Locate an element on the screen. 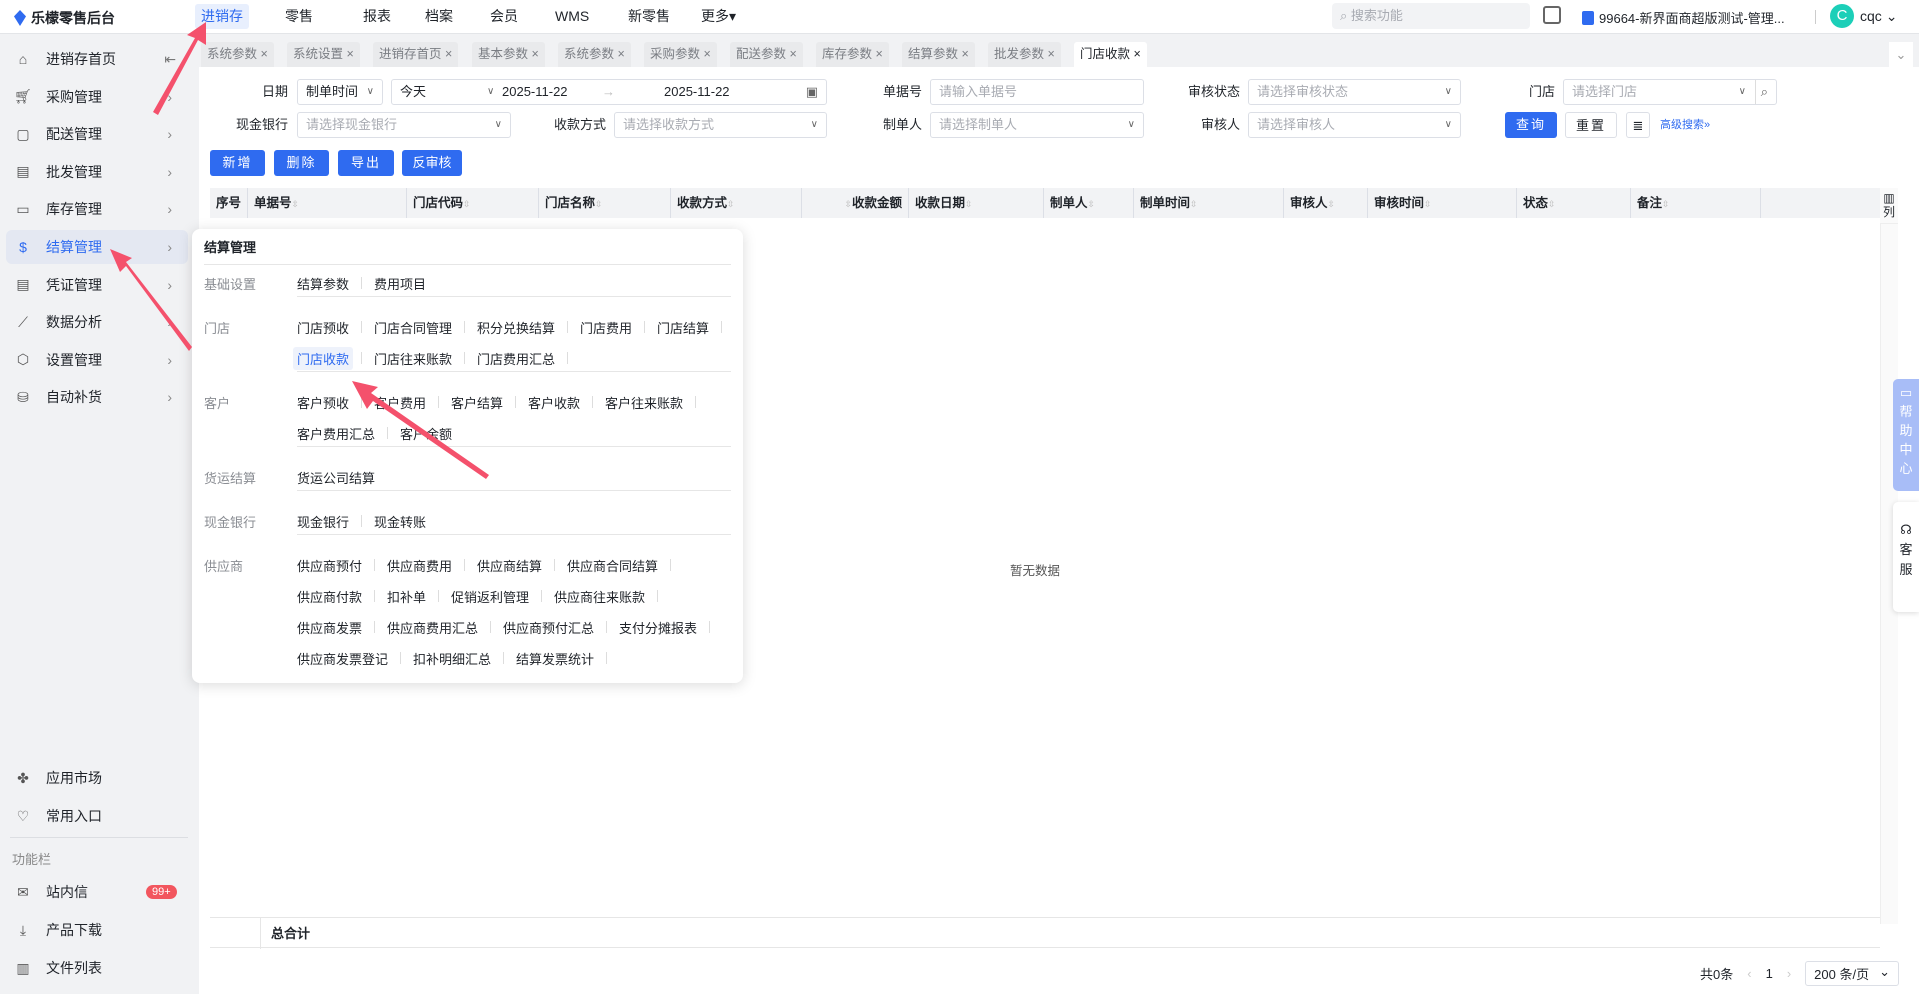 This screenshot has width=1919, height=994. menu-item: 费用项目 is located at coordinates (400, 283).